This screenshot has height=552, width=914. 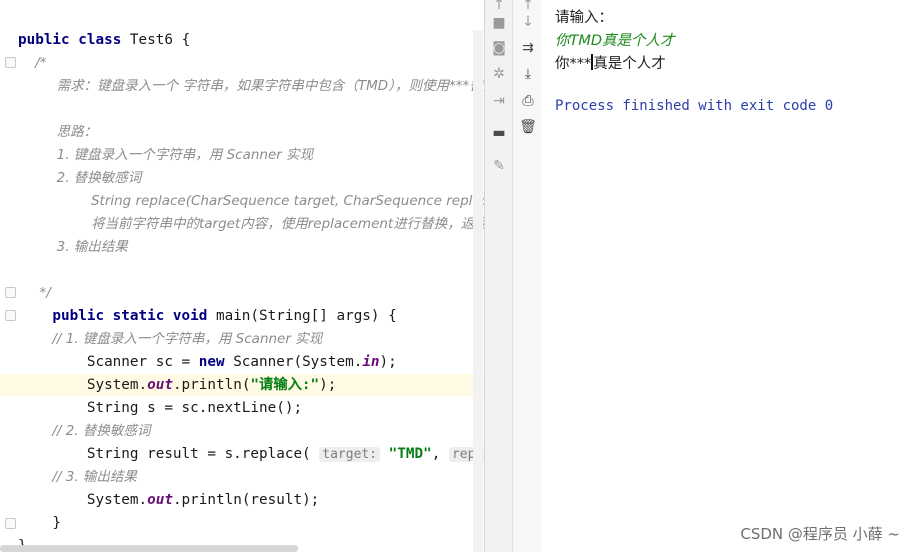 I want to click on code-line: }, so click(x=39, y=523).